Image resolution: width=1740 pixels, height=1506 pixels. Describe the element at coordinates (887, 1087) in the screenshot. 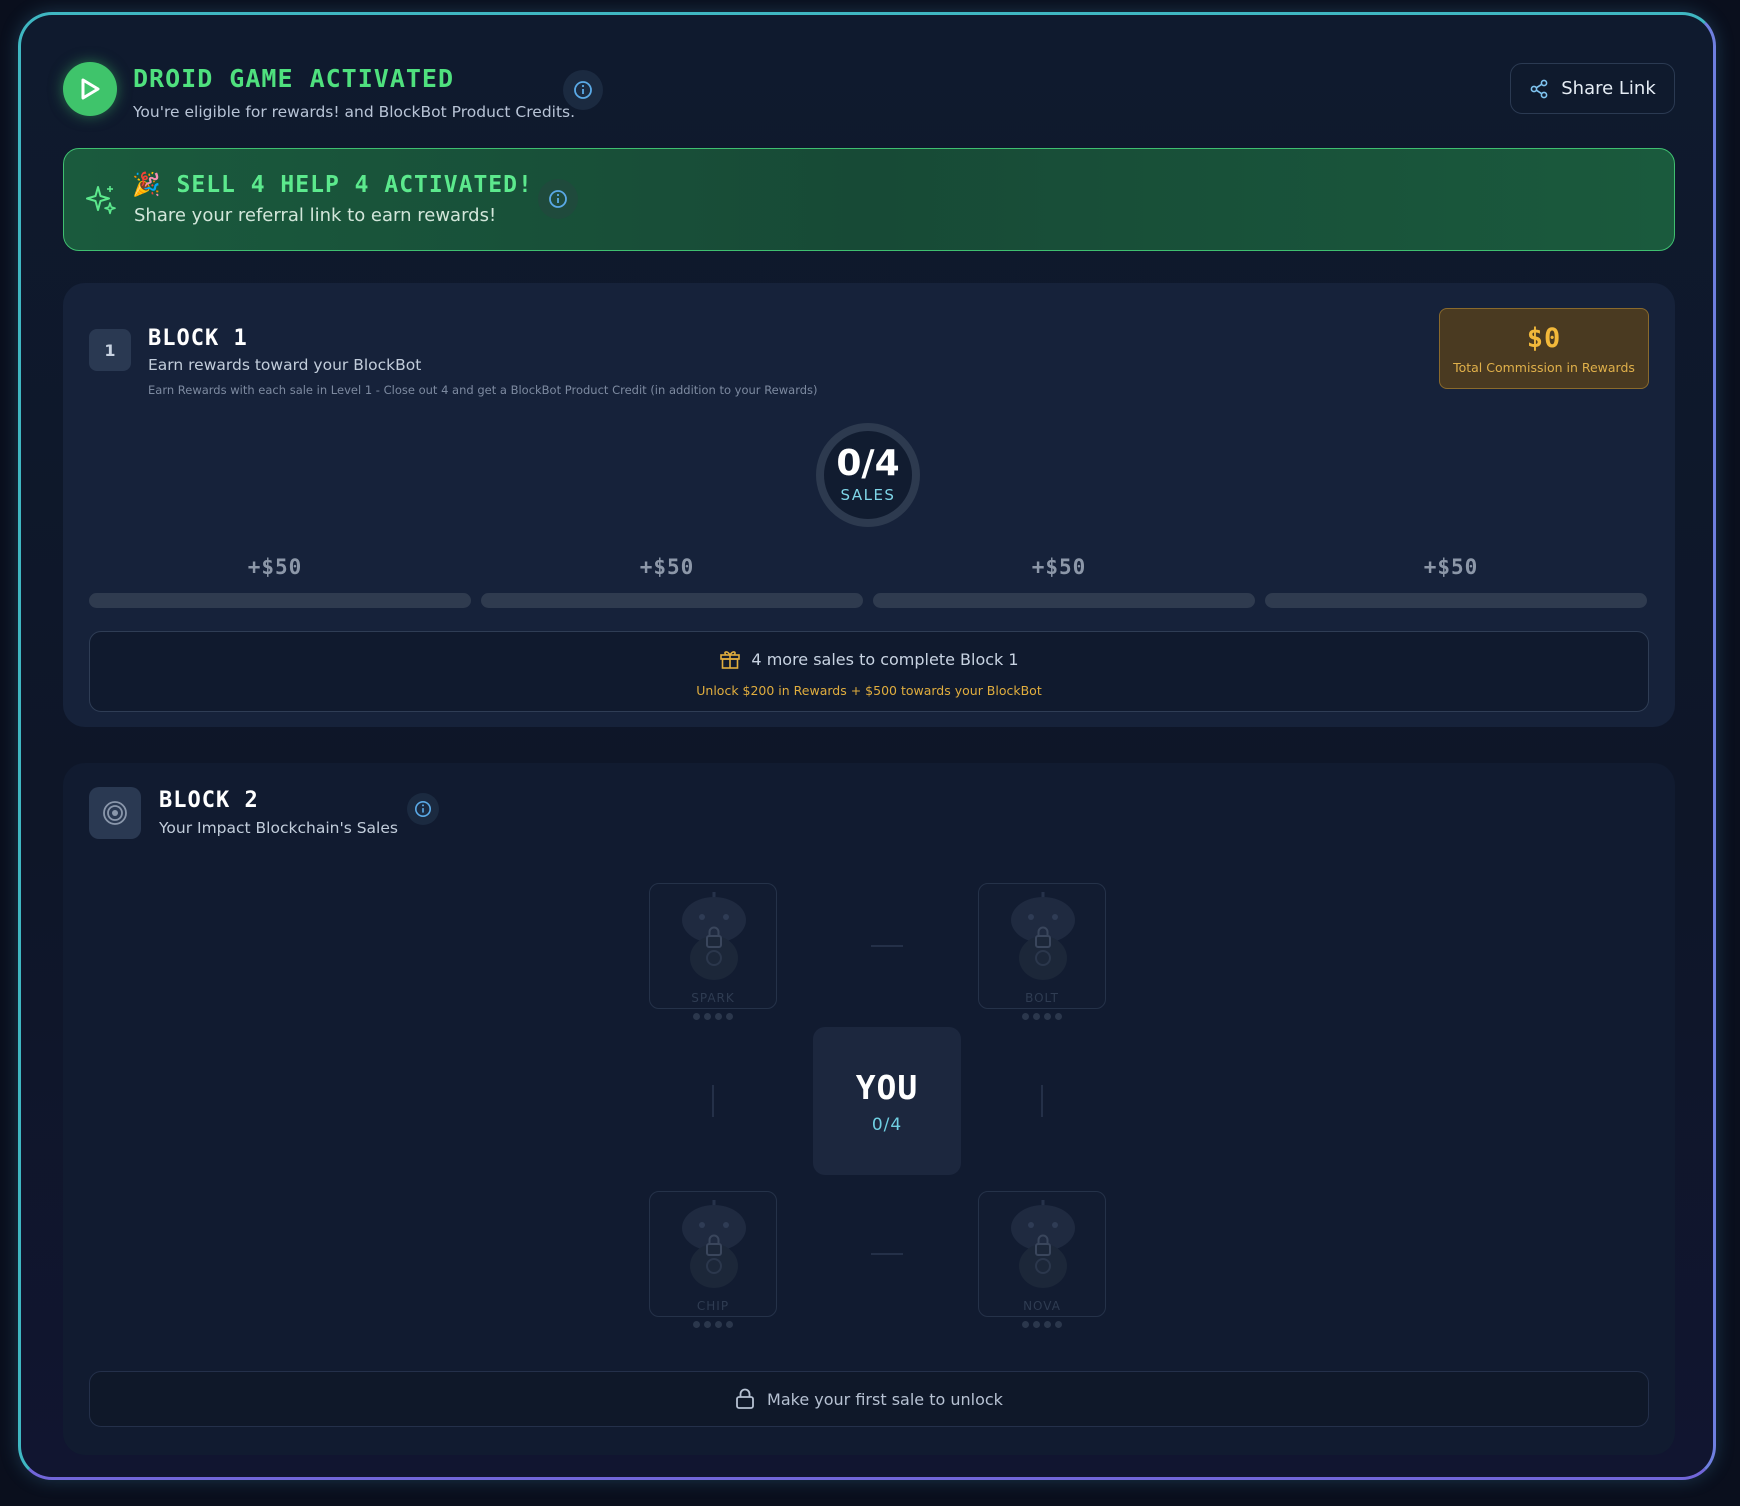

I see `you-label: YOU` at that location.